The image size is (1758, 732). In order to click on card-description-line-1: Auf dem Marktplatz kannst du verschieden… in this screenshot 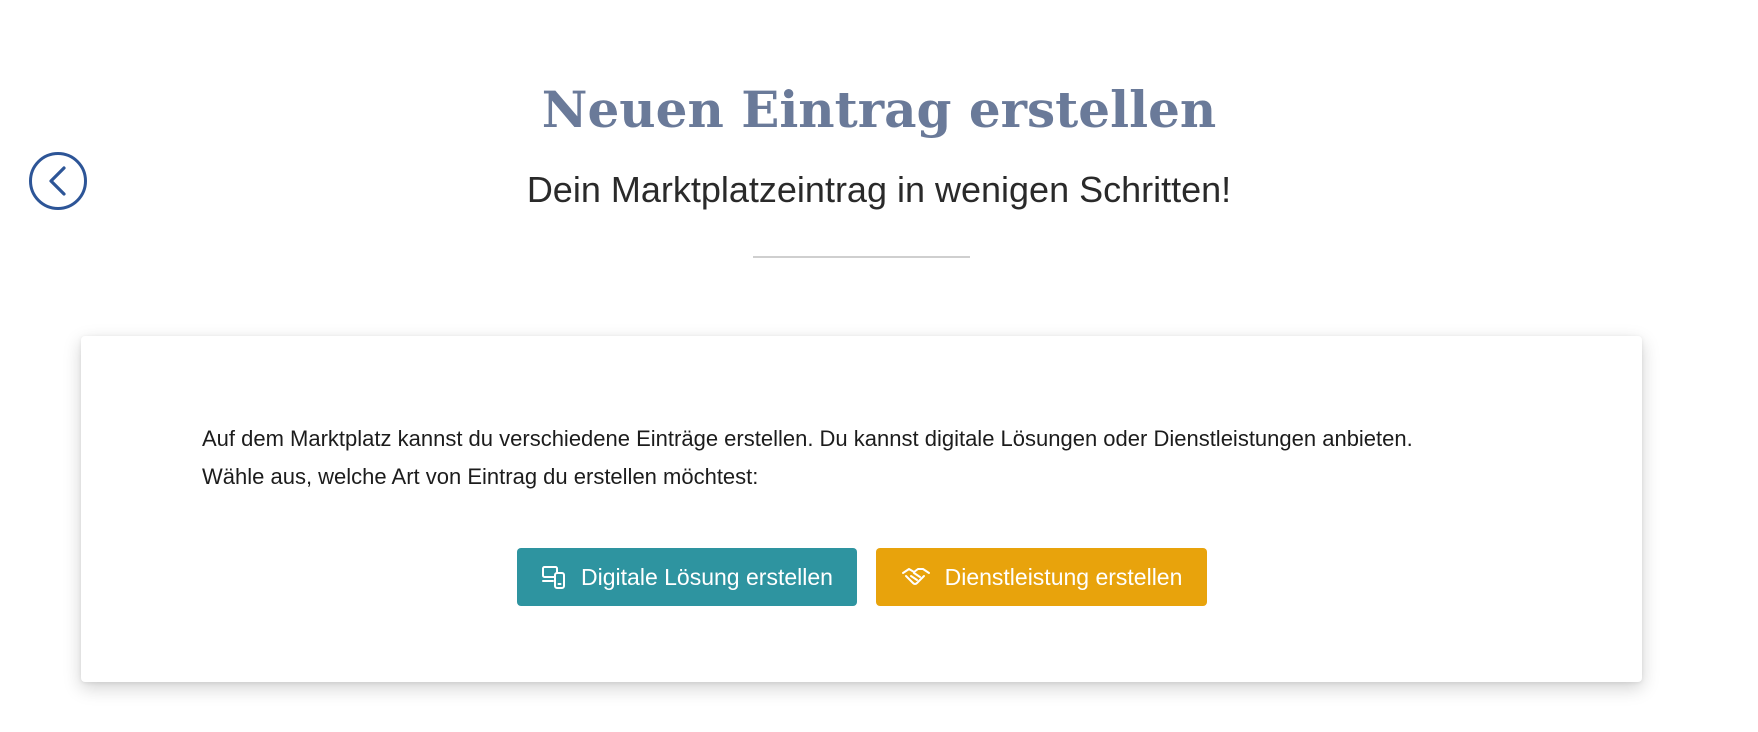, I will do `click(807, 438)`.